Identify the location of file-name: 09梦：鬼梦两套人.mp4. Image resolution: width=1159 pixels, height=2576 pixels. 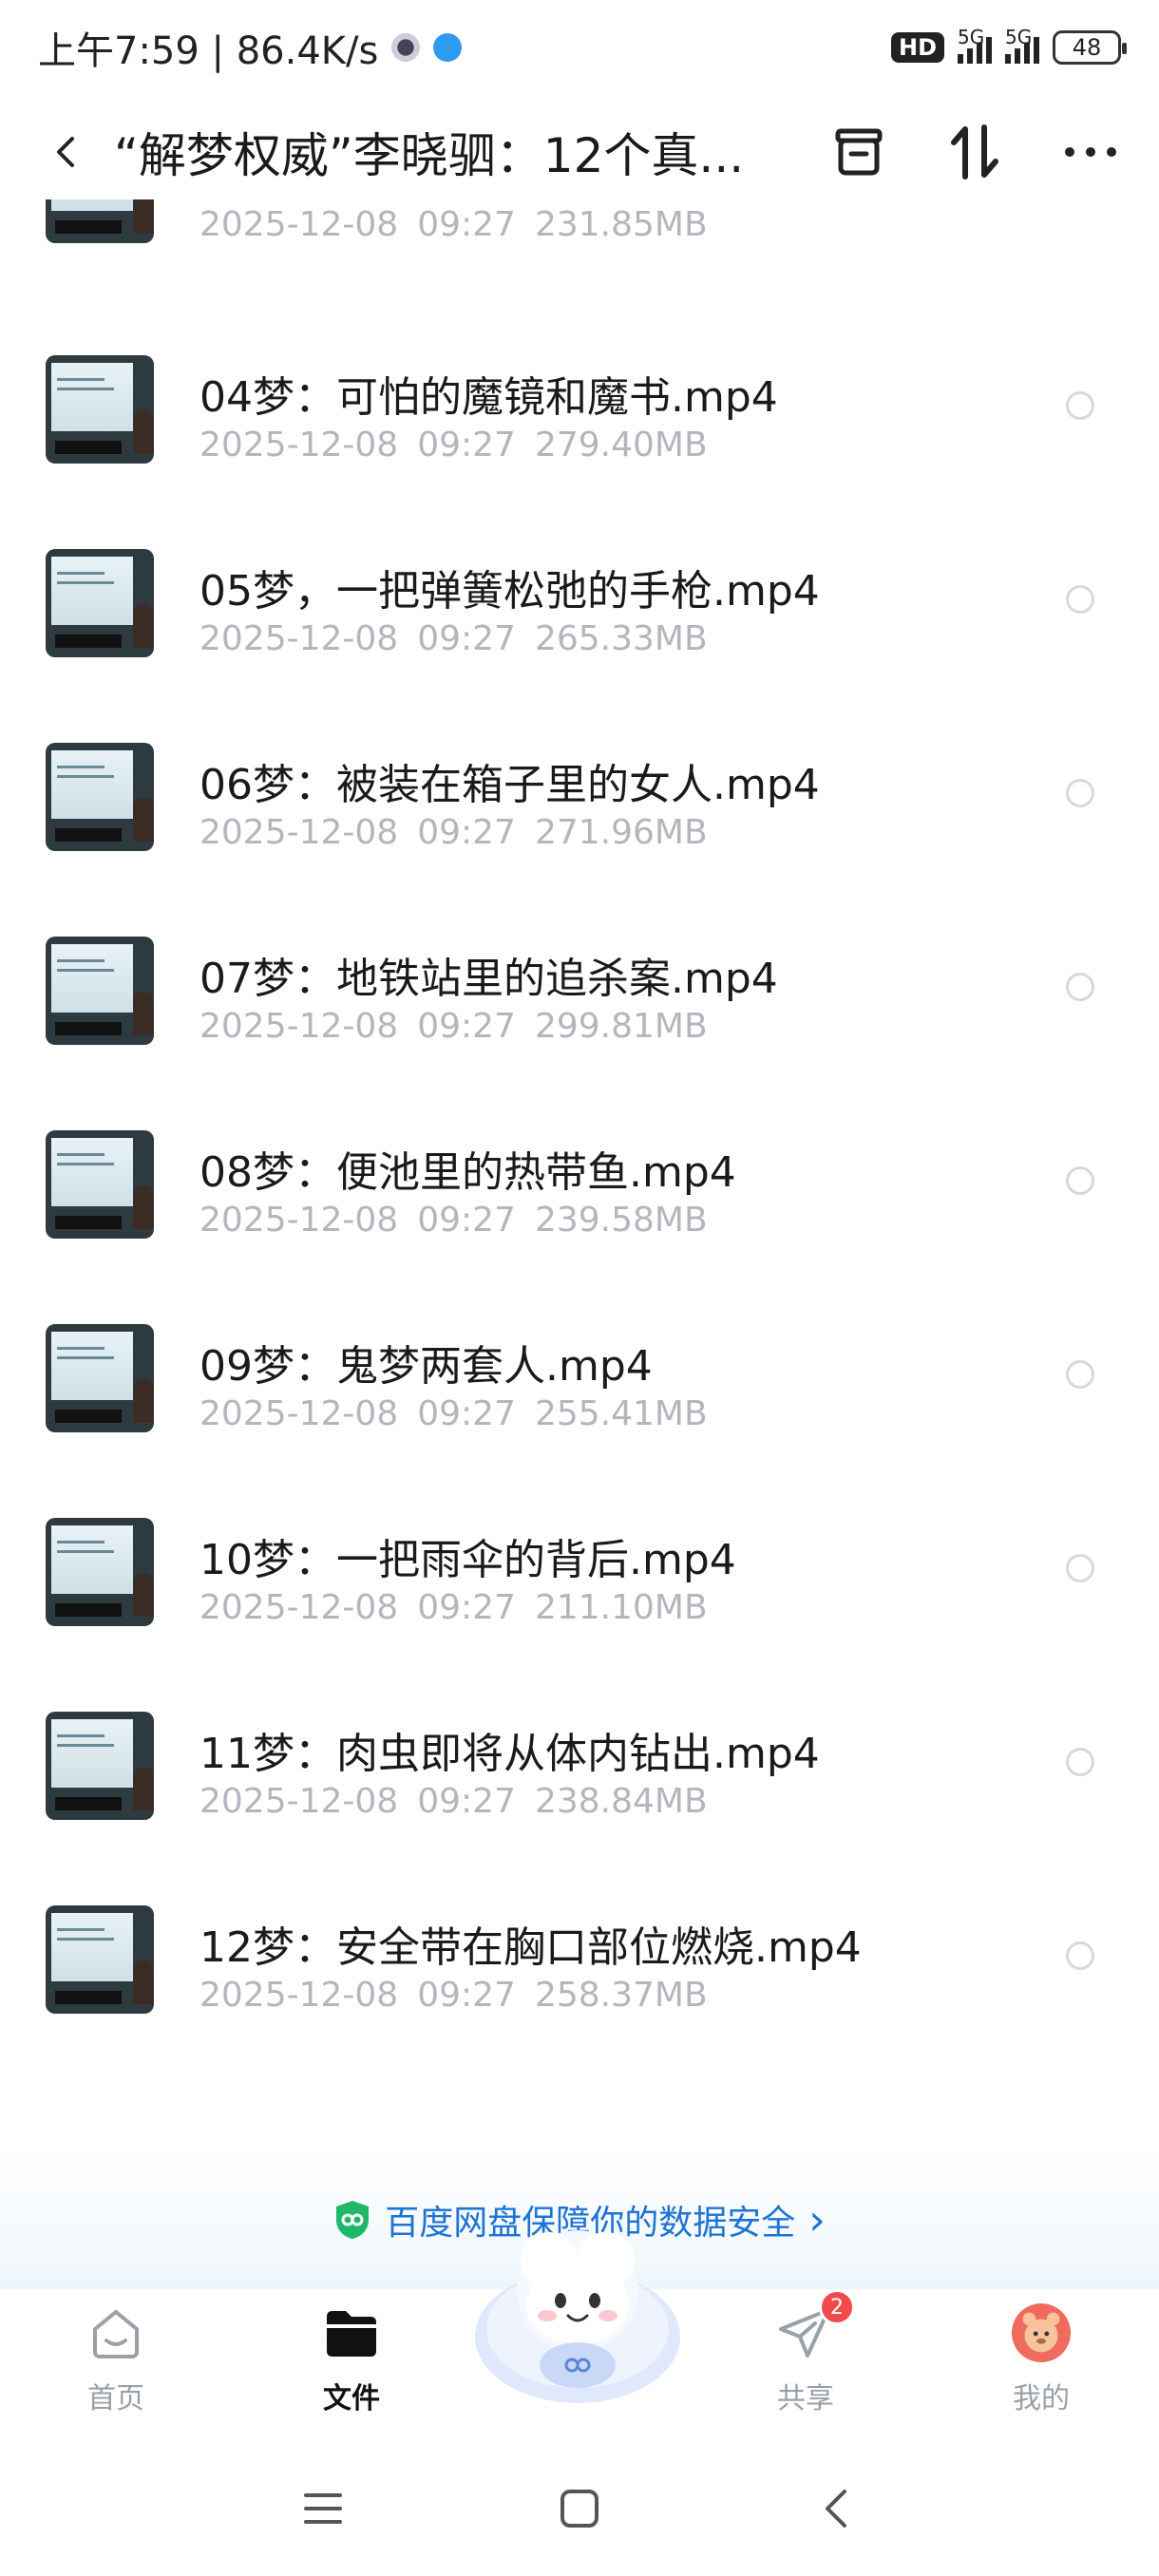
(426, 1366).